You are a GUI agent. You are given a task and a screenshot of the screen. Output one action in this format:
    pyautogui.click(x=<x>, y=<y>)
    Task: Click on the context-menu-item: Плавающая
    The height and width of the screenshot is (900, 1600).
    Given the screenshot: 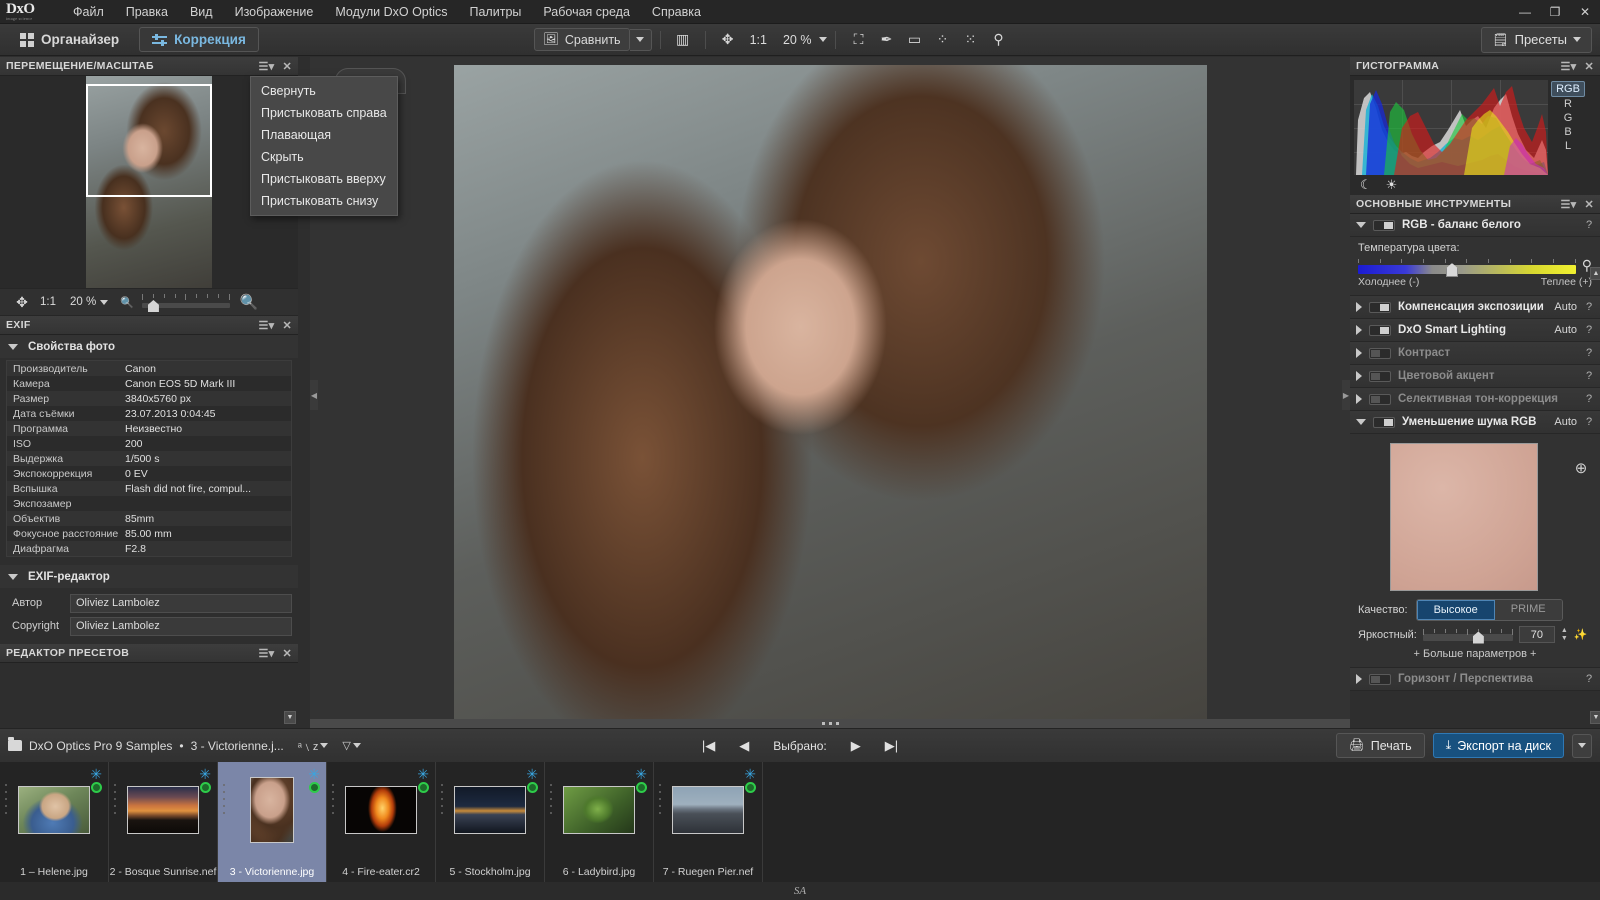 What is the action you would take?
    pyautogui.click(x=324, y=135)
    